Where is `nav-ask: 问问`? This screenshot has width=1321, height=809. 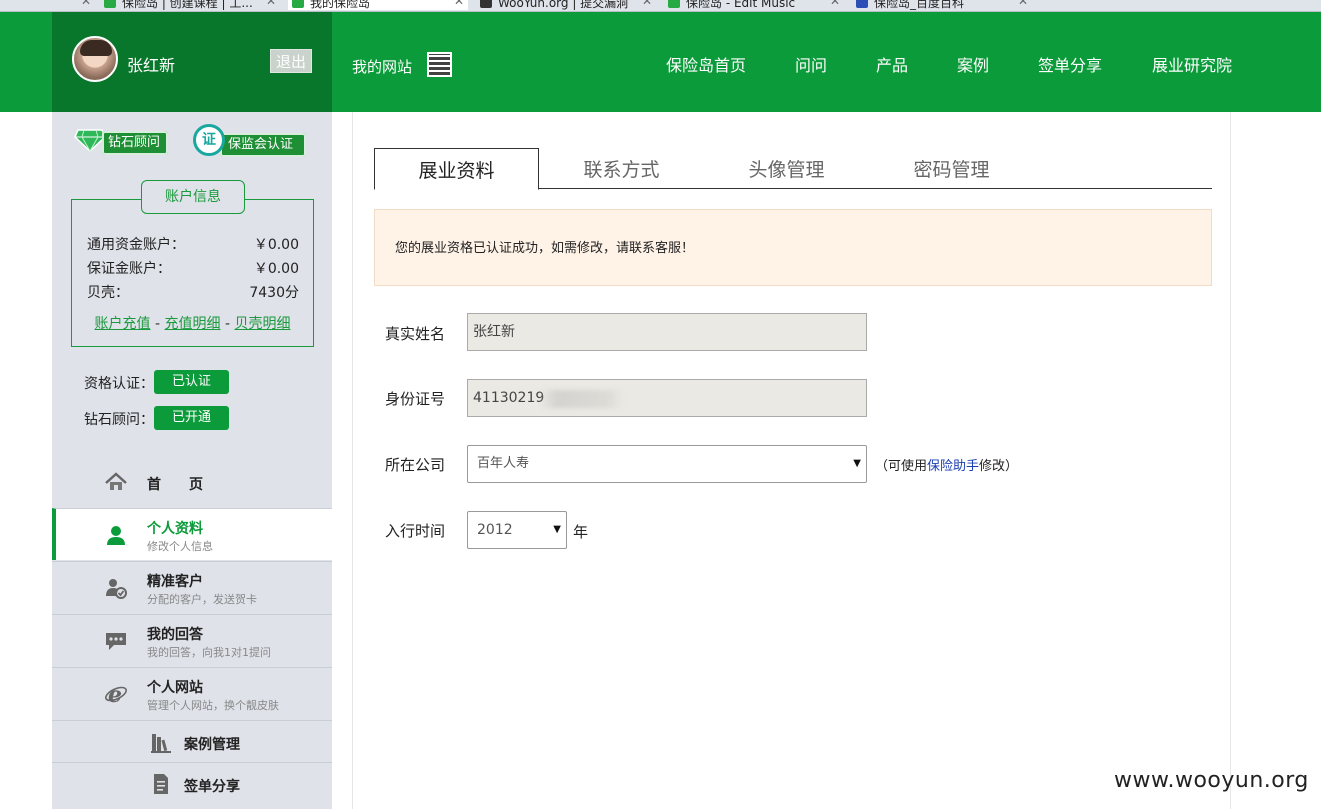
nav-ask: 问问 is located at coordinates (811, 64).